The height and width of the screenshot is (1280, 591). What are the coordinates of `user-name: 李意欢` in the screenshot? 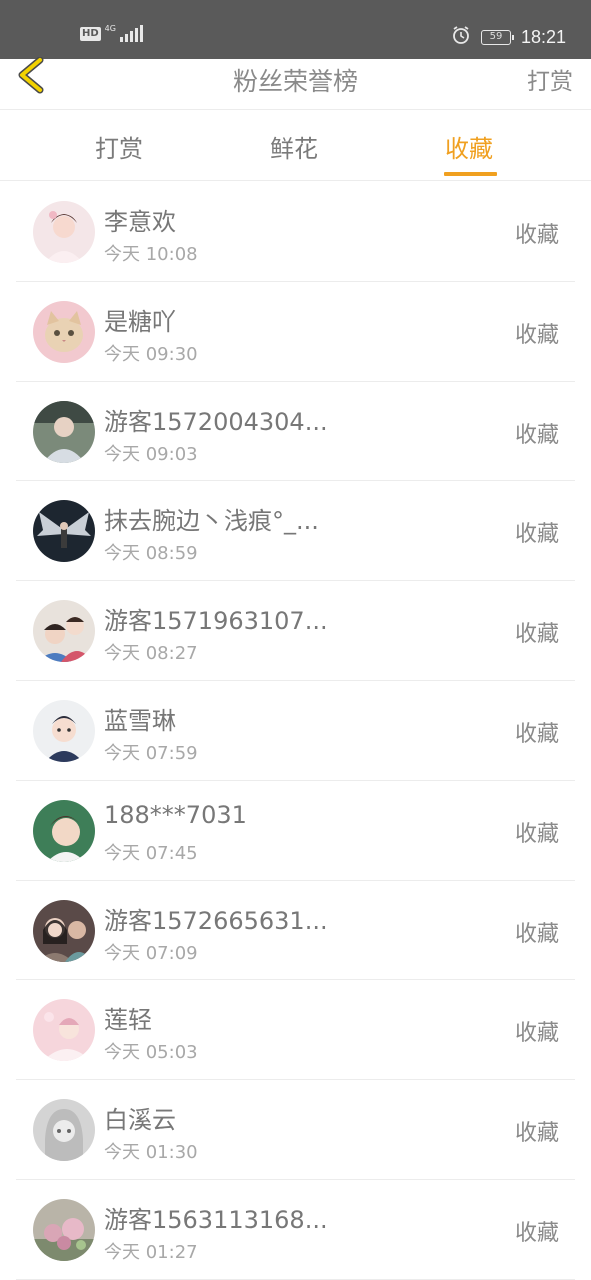 It's located at (140, 222).